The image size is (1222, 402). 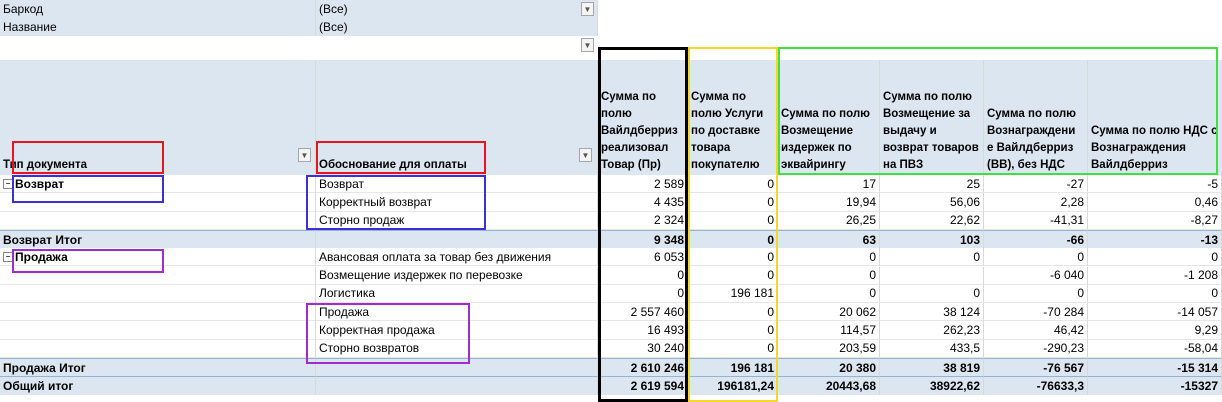 I want to click on row-doc-type: − Возврат, so click(x=158, y=184).